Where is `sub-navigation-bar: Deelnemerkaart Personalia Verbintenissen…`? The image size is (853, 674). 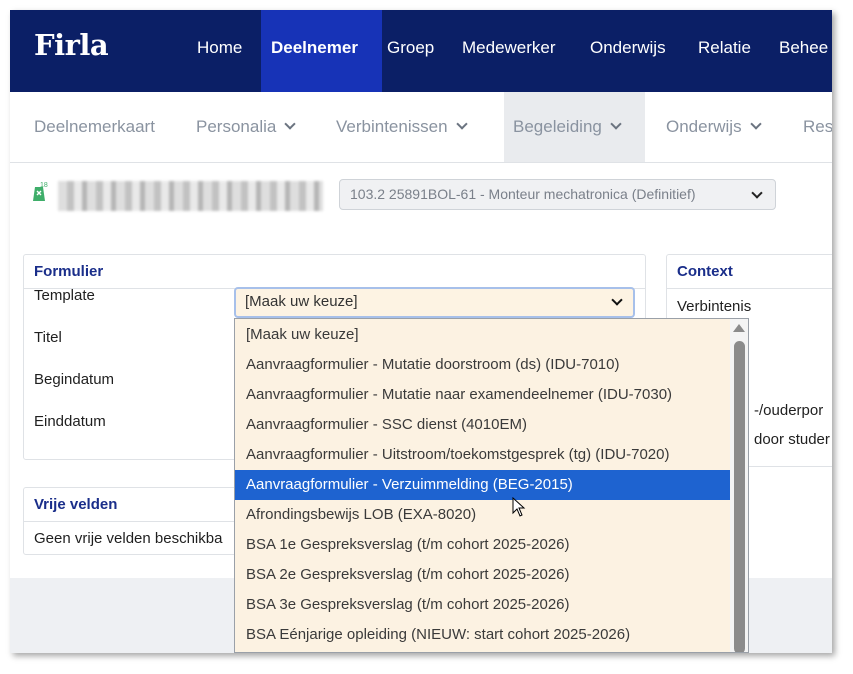
sub-navigation-bar: Deelnemerkaart Personalia Verbintenissen… is located at coordinates (421, 127).